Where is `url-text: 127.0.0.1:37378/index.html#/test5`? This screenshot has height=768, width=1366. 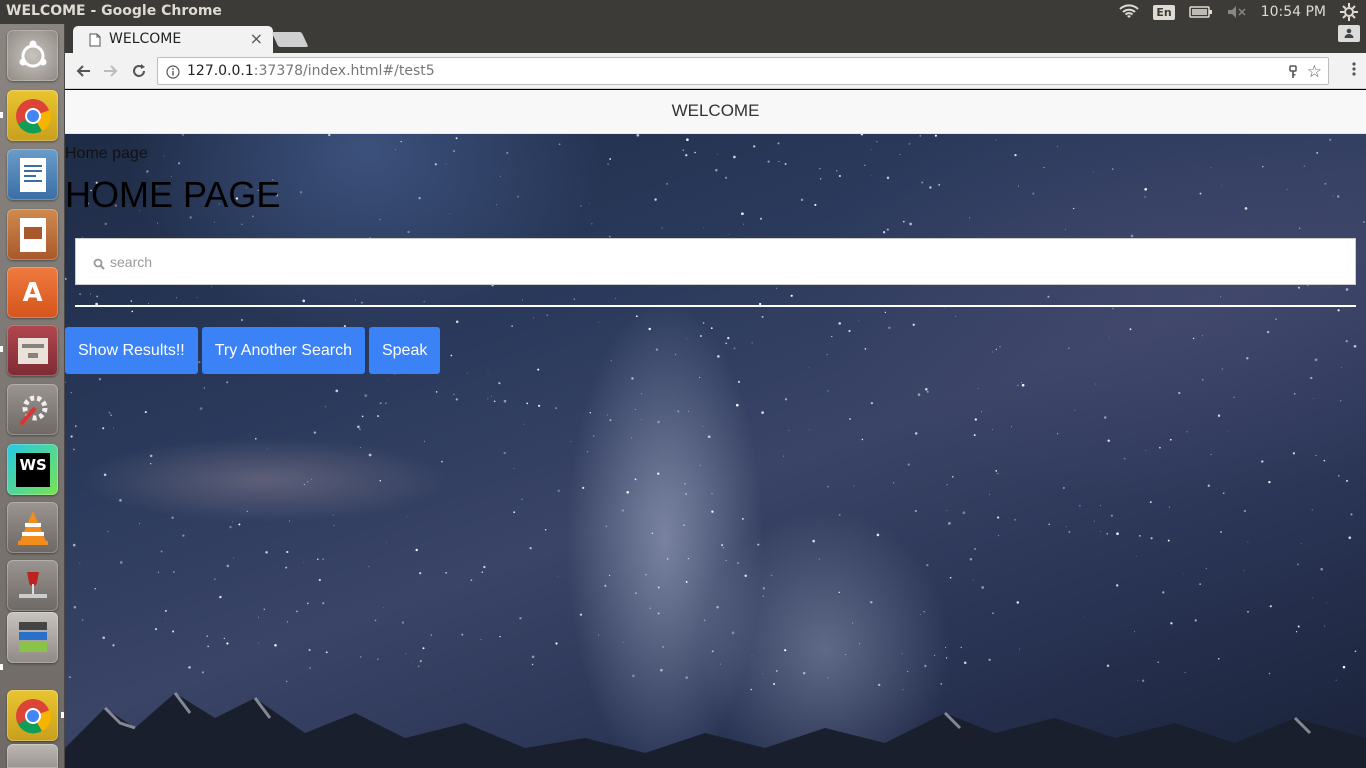 url-text: 127.0.0.1:37378/index.html#/test5 is located at coordinates (311, 71).